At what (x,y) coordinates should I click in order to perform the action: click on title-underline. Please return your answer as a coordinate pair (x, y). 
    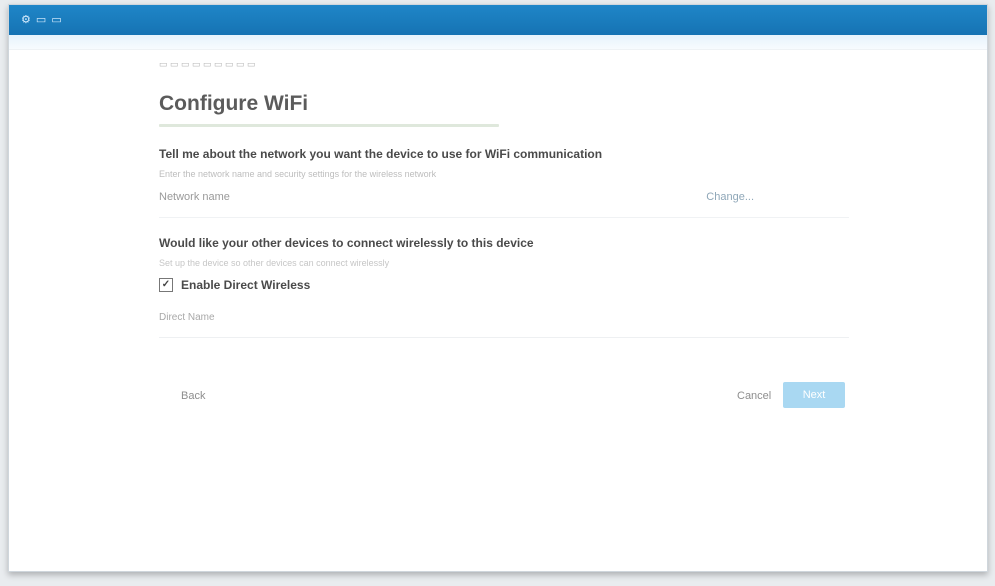
    Looking at the image, I should click on (329, 125).